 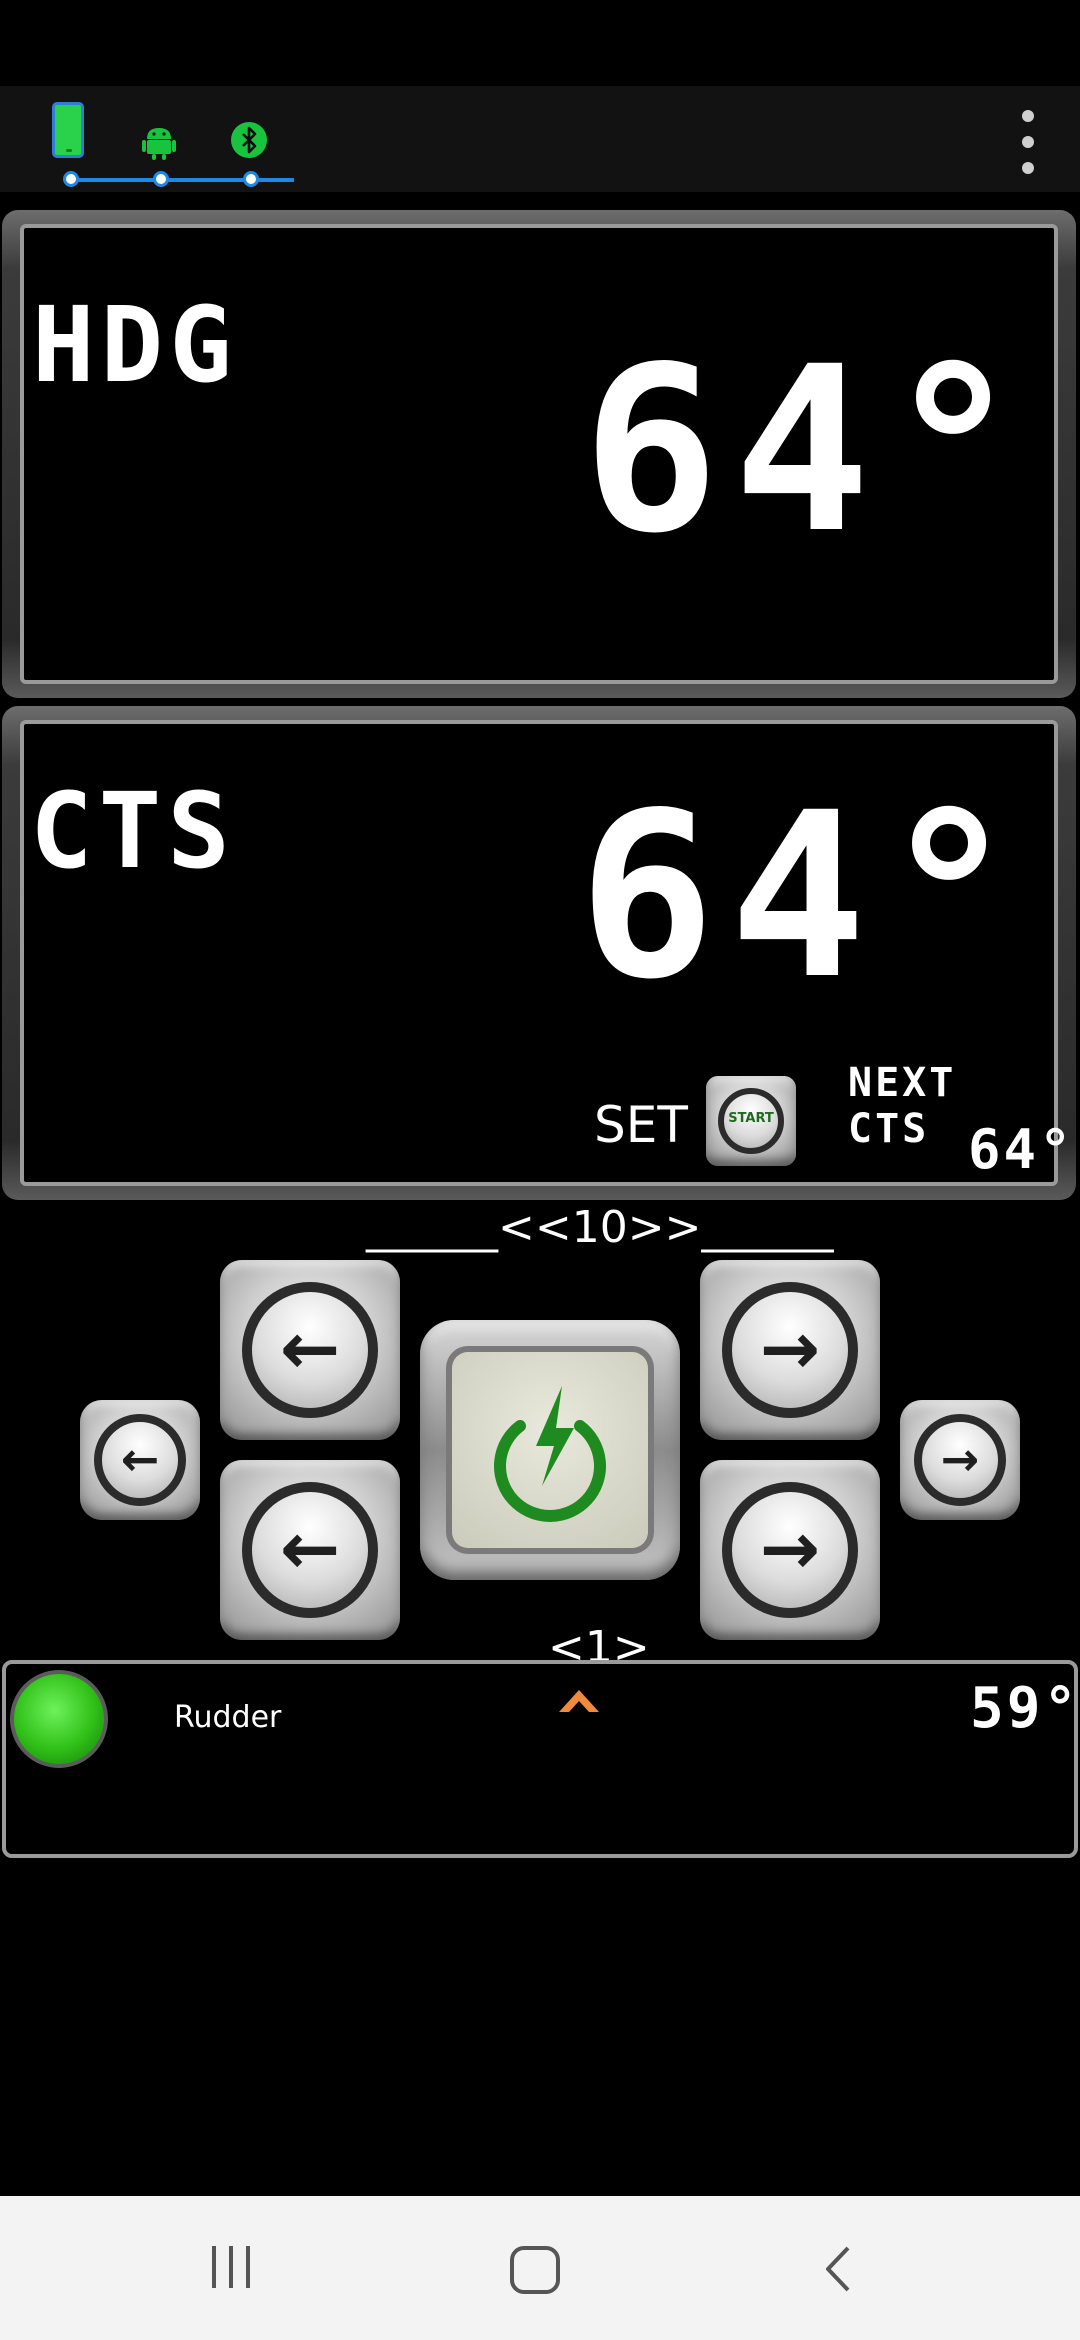 I want to click on left-step-medium-button: ←, so click(x=310, y=1550).